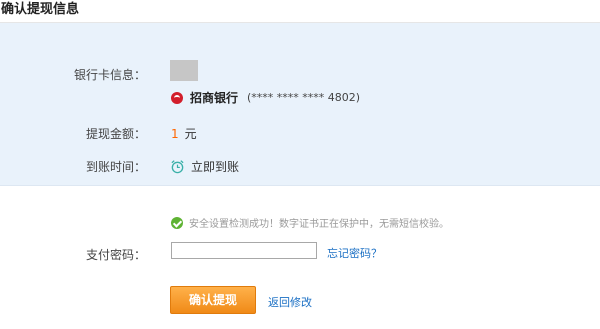  What do you see at coordinates (354, 253) in the screenshot?
I see `forgot-password-link: 忘记密码？` at bounding box center [354, 253].